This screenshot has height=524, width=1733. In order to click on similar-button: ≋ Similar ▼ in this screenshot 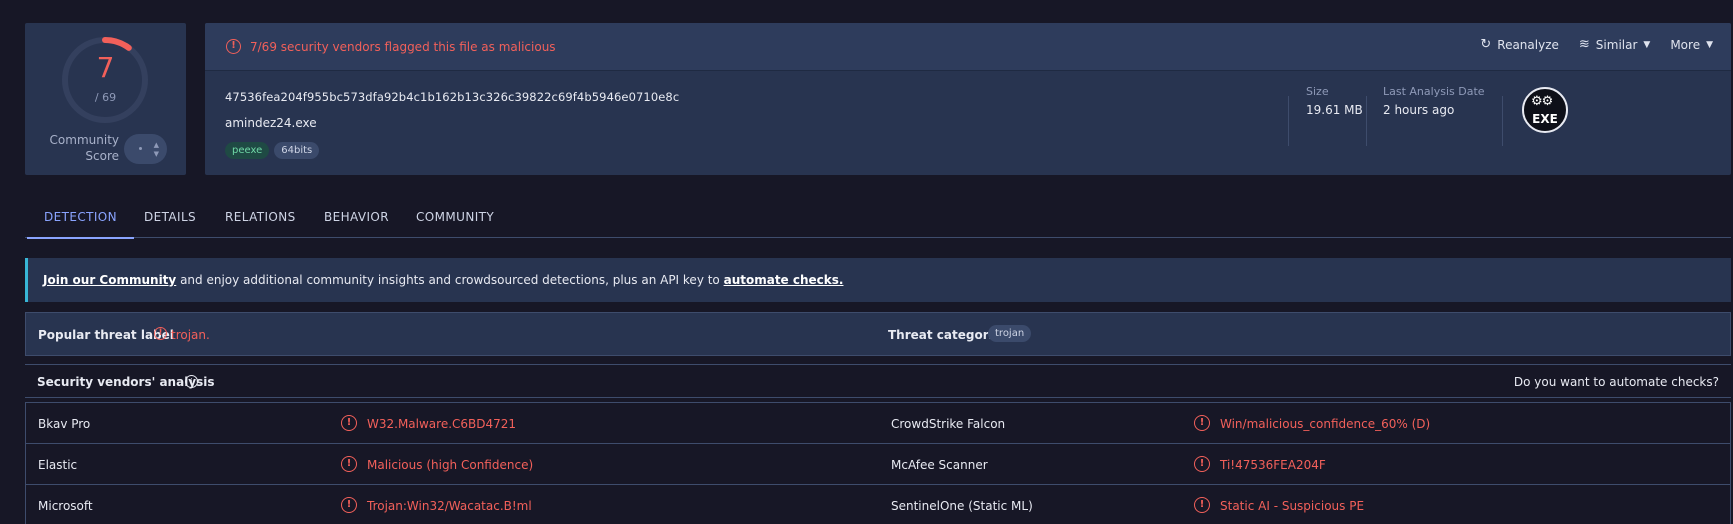, I will do `click(1614, 44)`.